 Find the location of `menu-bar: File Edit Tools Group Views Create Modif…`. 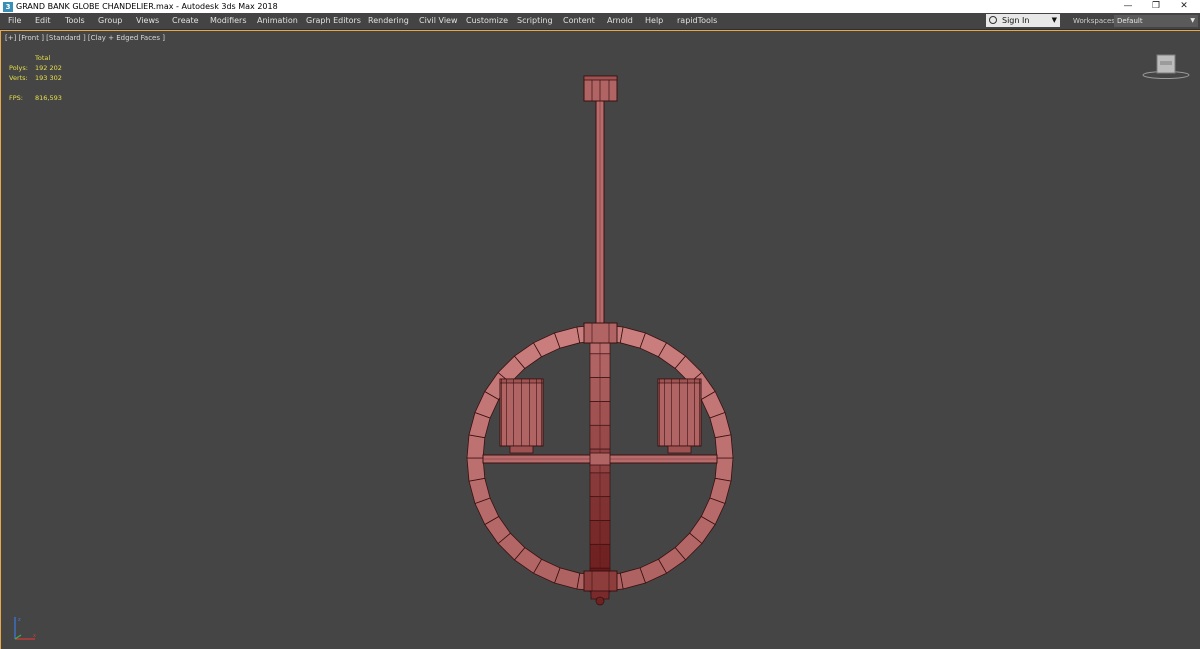

menu-bar: File Edit Tools Group Views Create Modif… is located at coordinates (600, 21).